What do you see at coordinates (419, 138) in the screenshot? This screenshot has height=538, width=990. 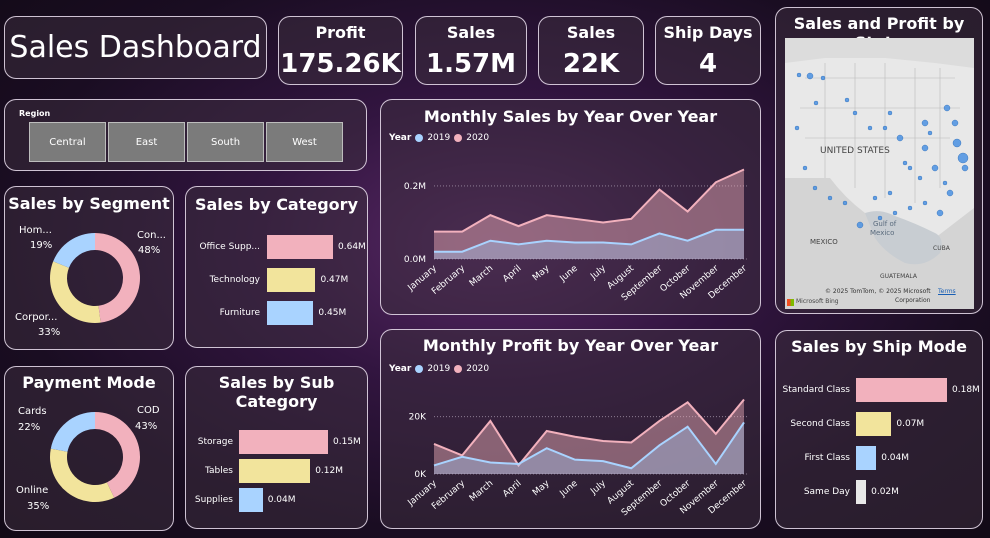 I see `legend-dot-2019` at bounding box center [419, 138].